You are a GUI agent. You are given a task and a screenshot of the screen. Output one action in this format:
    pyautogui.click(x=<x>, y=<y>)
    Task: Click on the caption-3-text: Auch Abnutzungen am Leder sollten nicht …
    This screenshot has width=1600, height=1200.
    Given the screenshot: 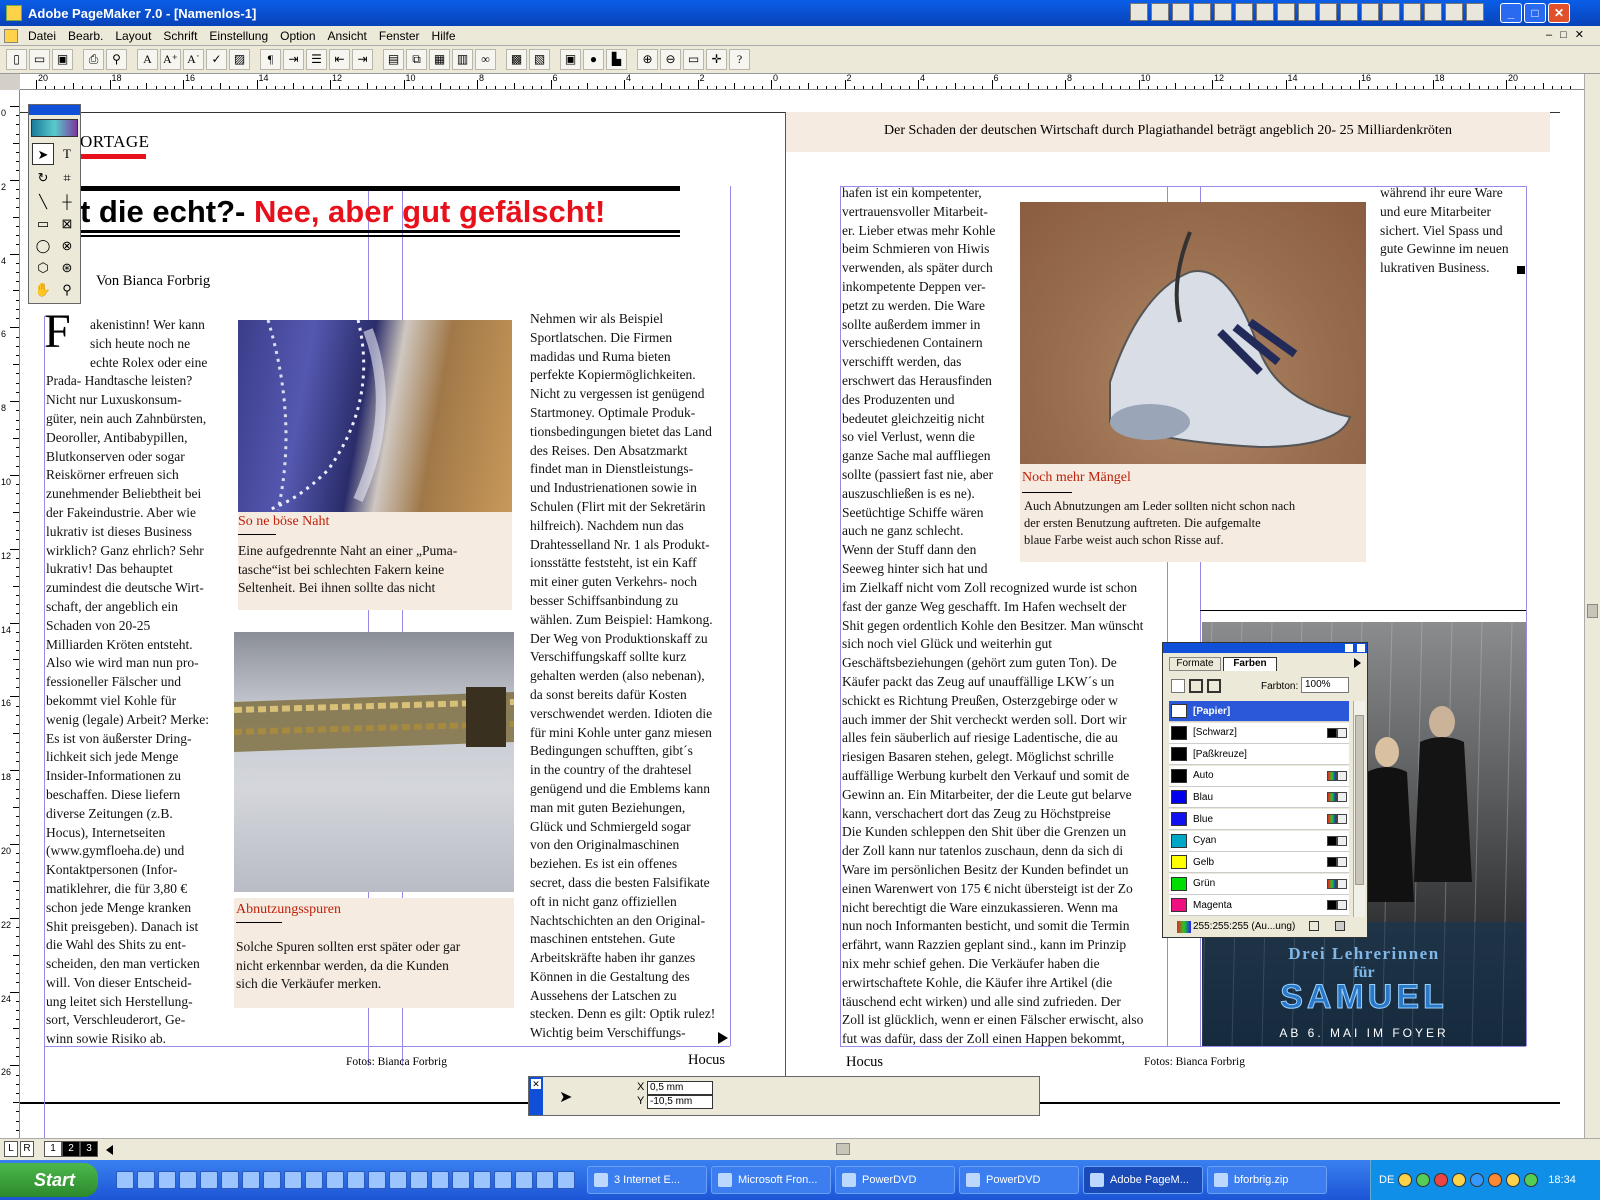 What is the action you would take?
    pyautogui.click(x=1194, y=523)
    